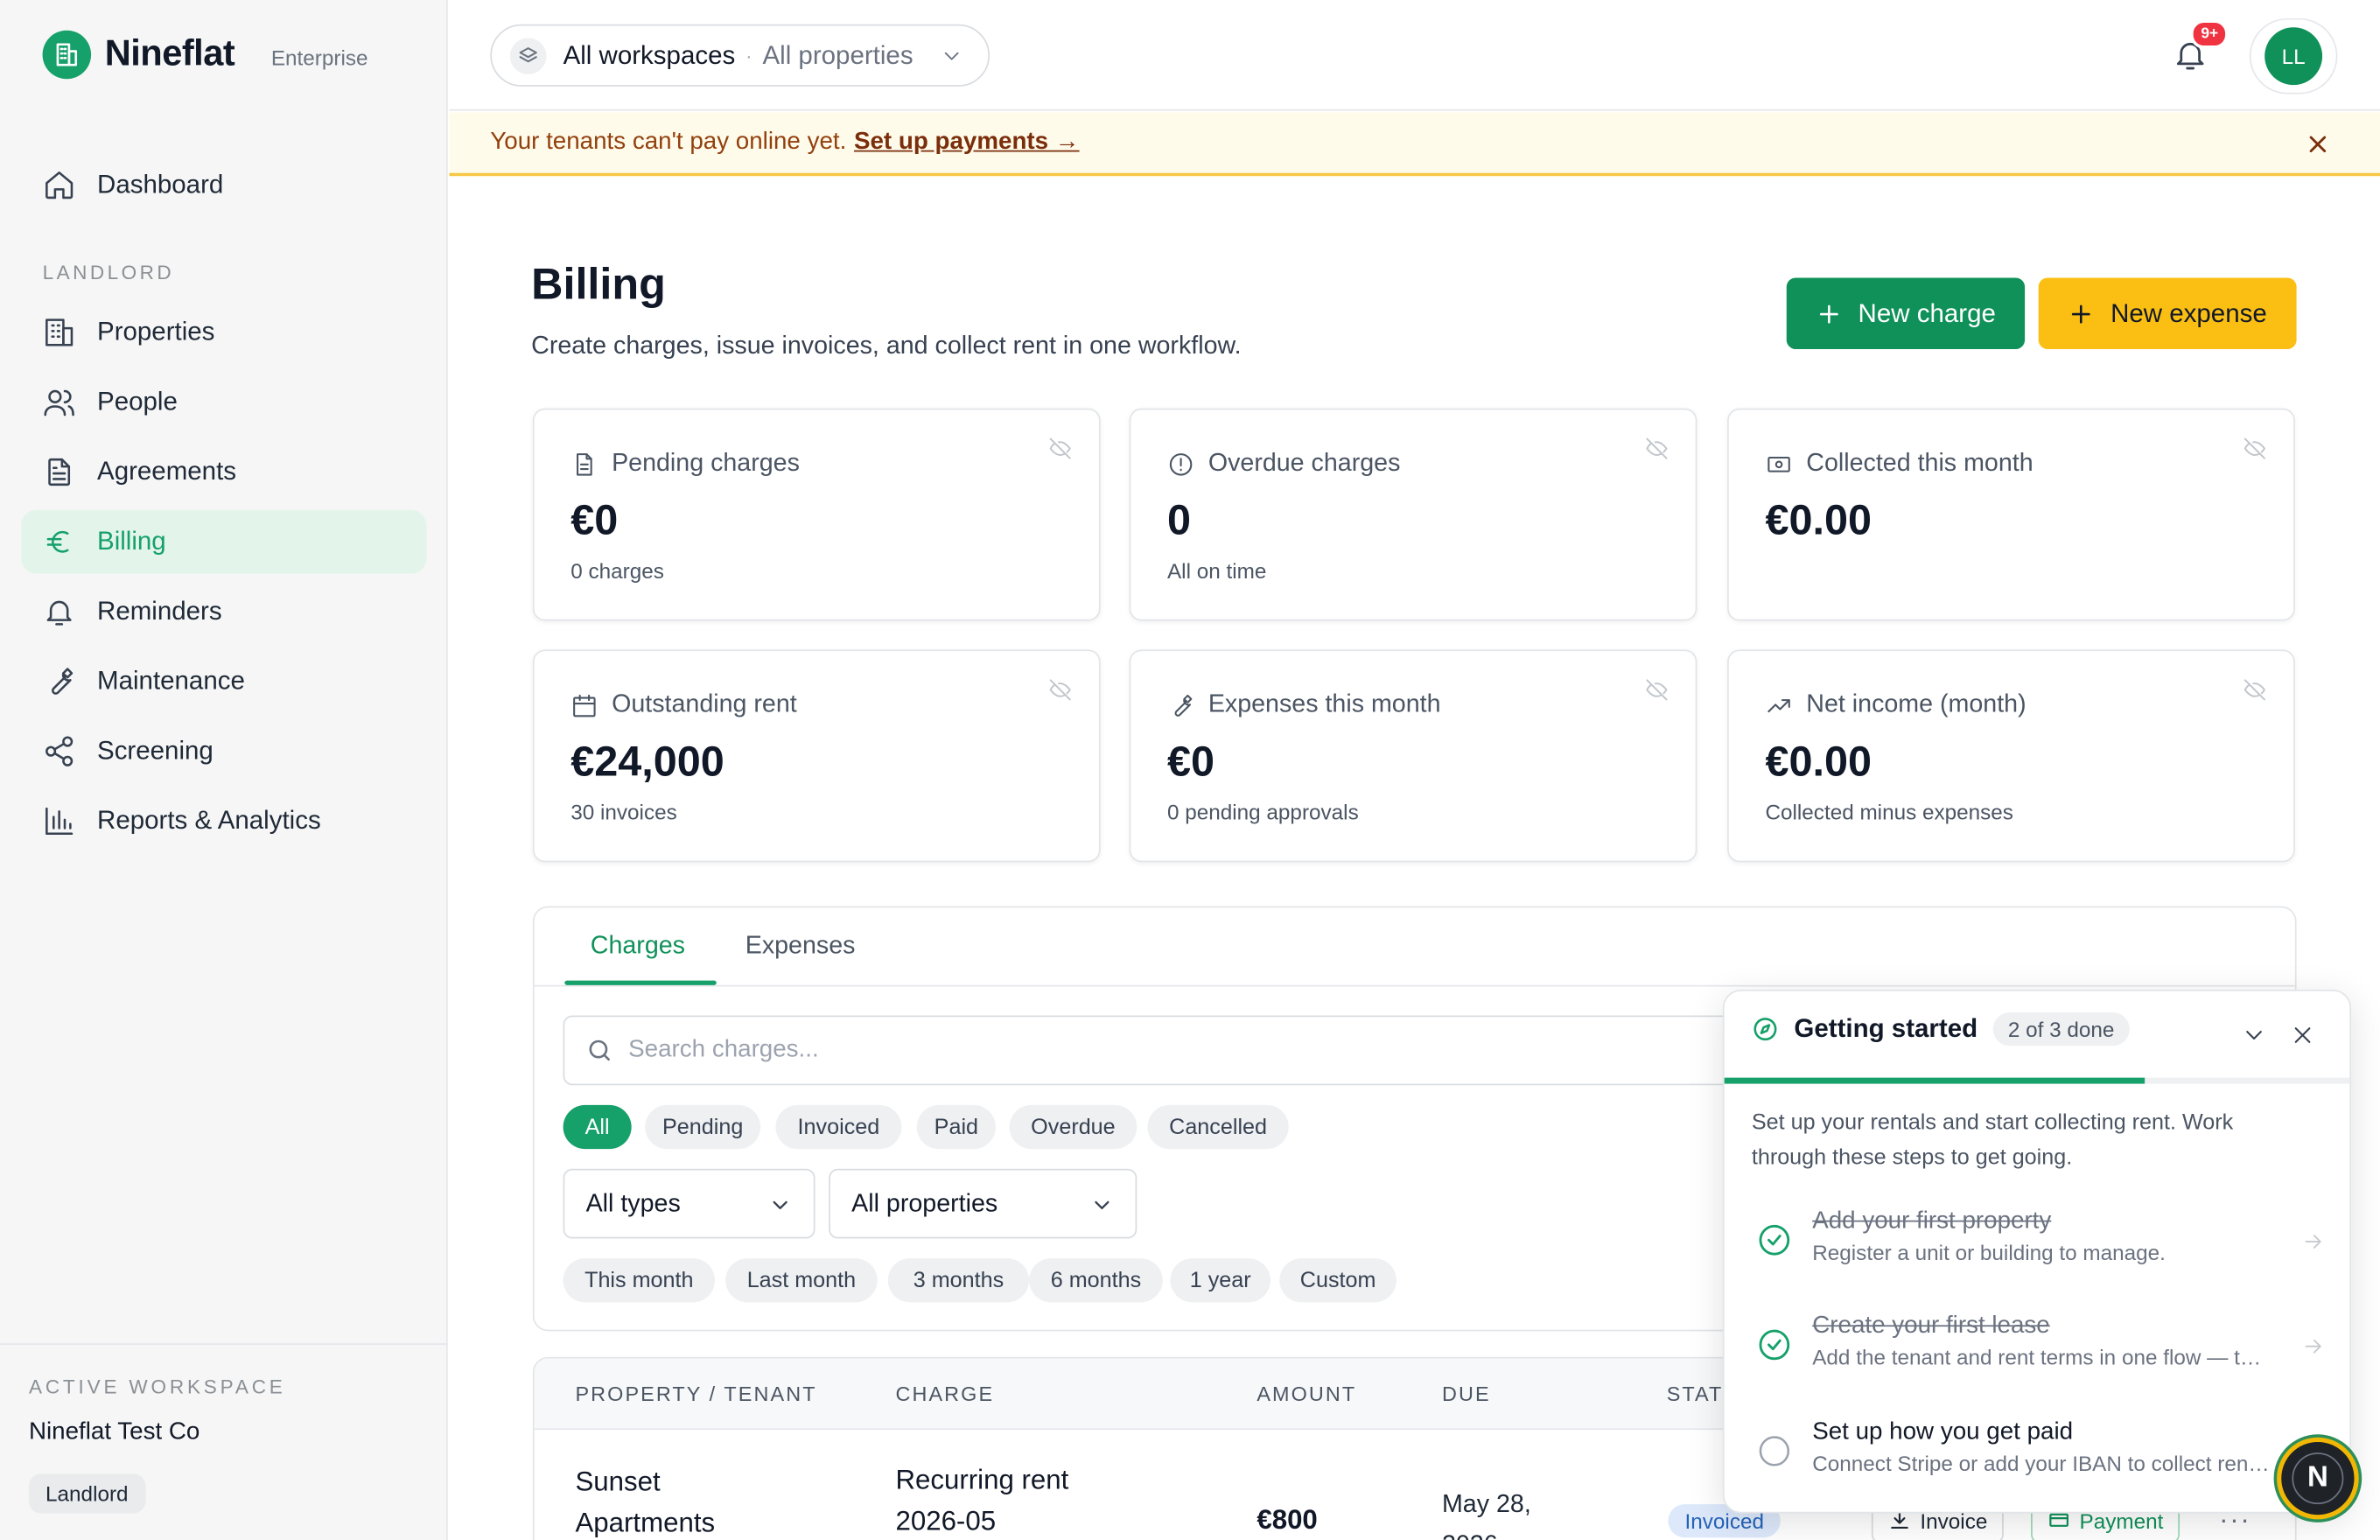  I want to click on stat-card-collected-this-month: Collected this month €0.00, so click(2011, 514).